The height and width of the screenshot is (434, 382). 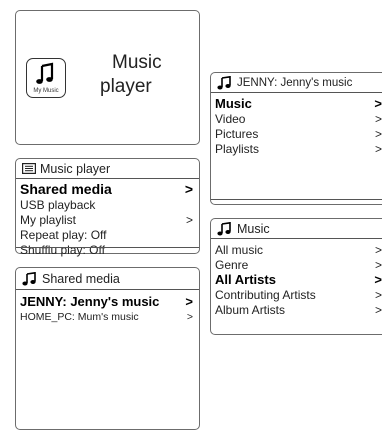 What do you see at coordinates (79, 316) in the screenshot?
I see `menu-item-label: HOME_PC: Mum's music` at bounding box center [79, 316].